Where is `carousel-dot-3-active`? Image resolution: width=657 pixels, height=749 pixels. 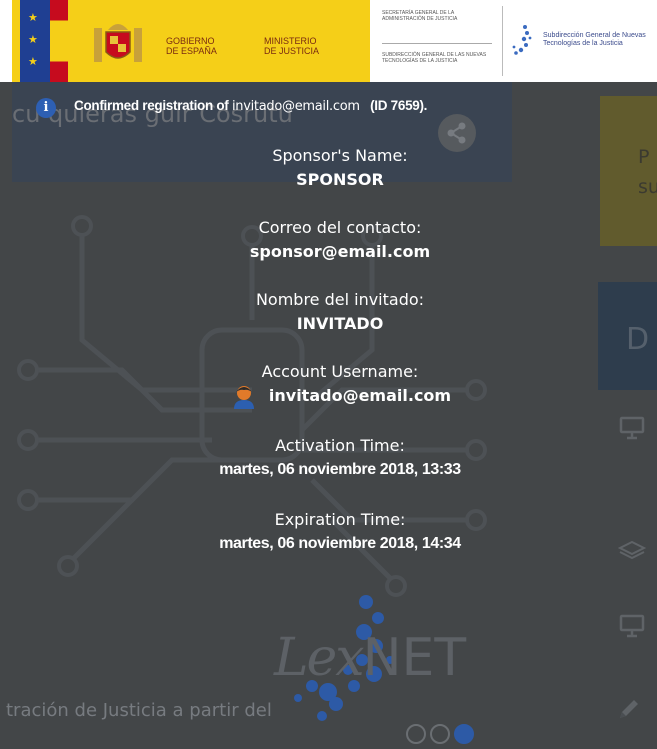 carousel-dot-3-active is located at coordinates (464, 734).